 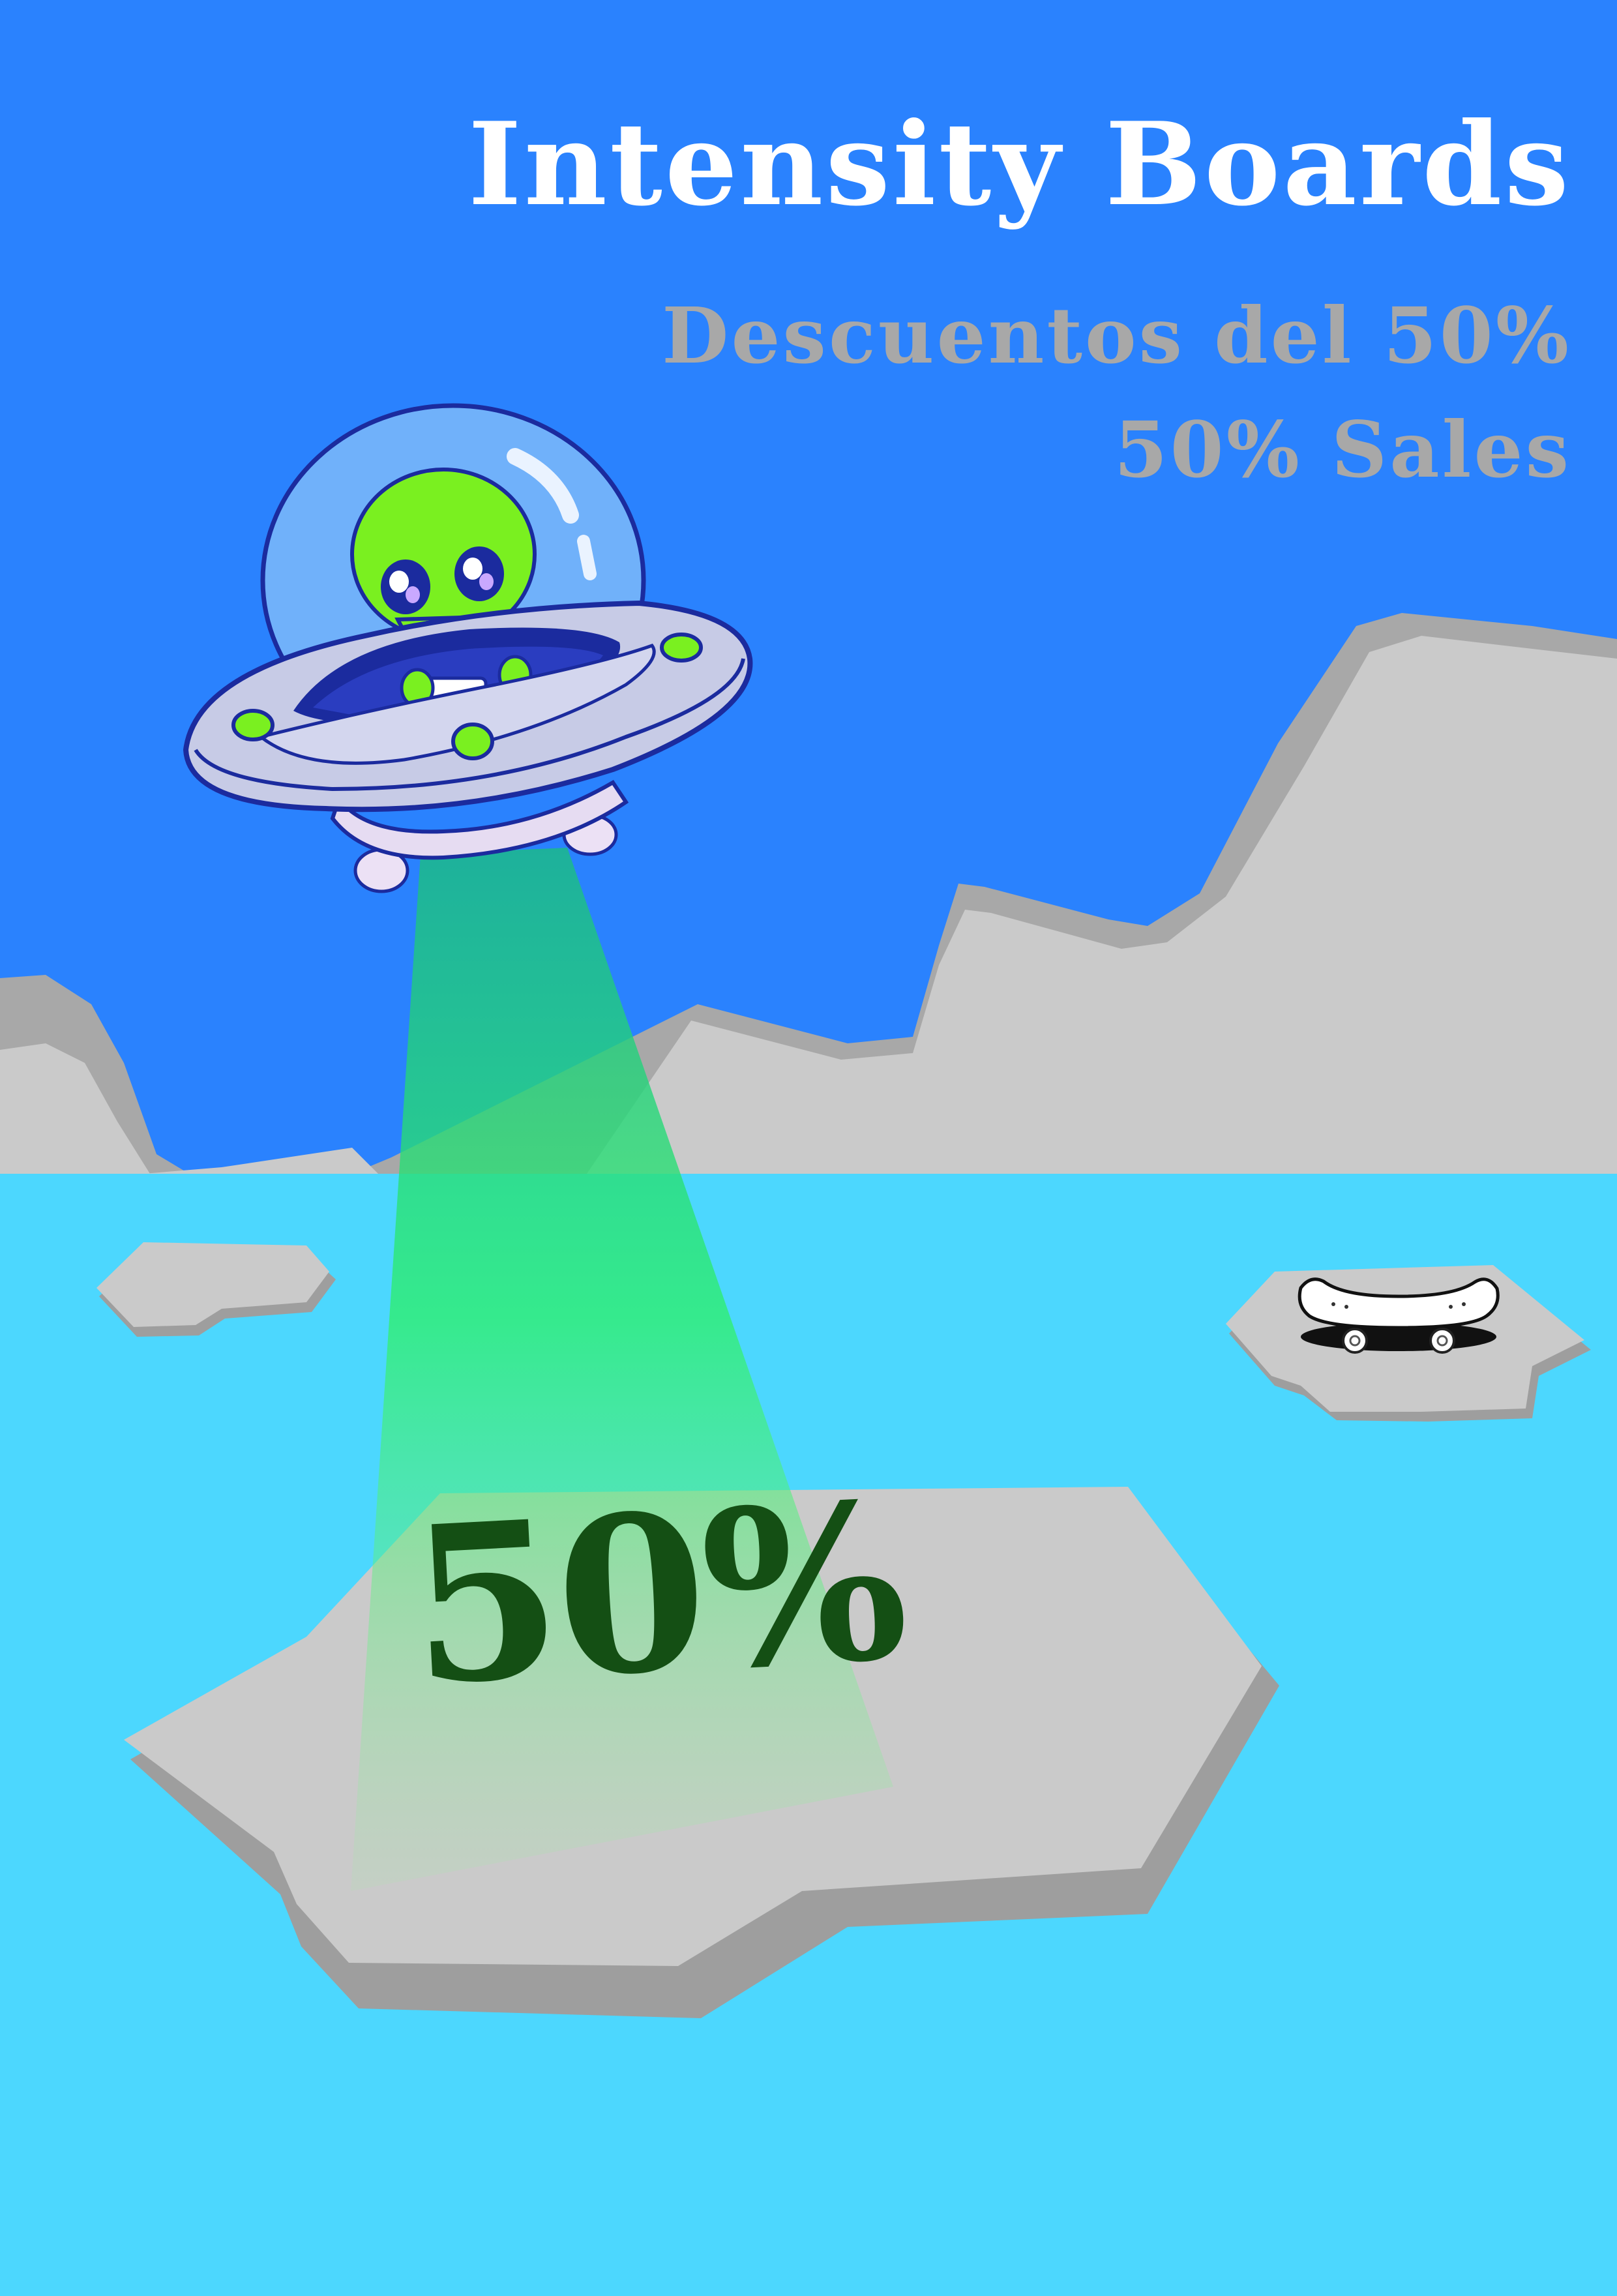 I want to click on subtitle-english: 50% Sales, so click(x=1342, y=449).